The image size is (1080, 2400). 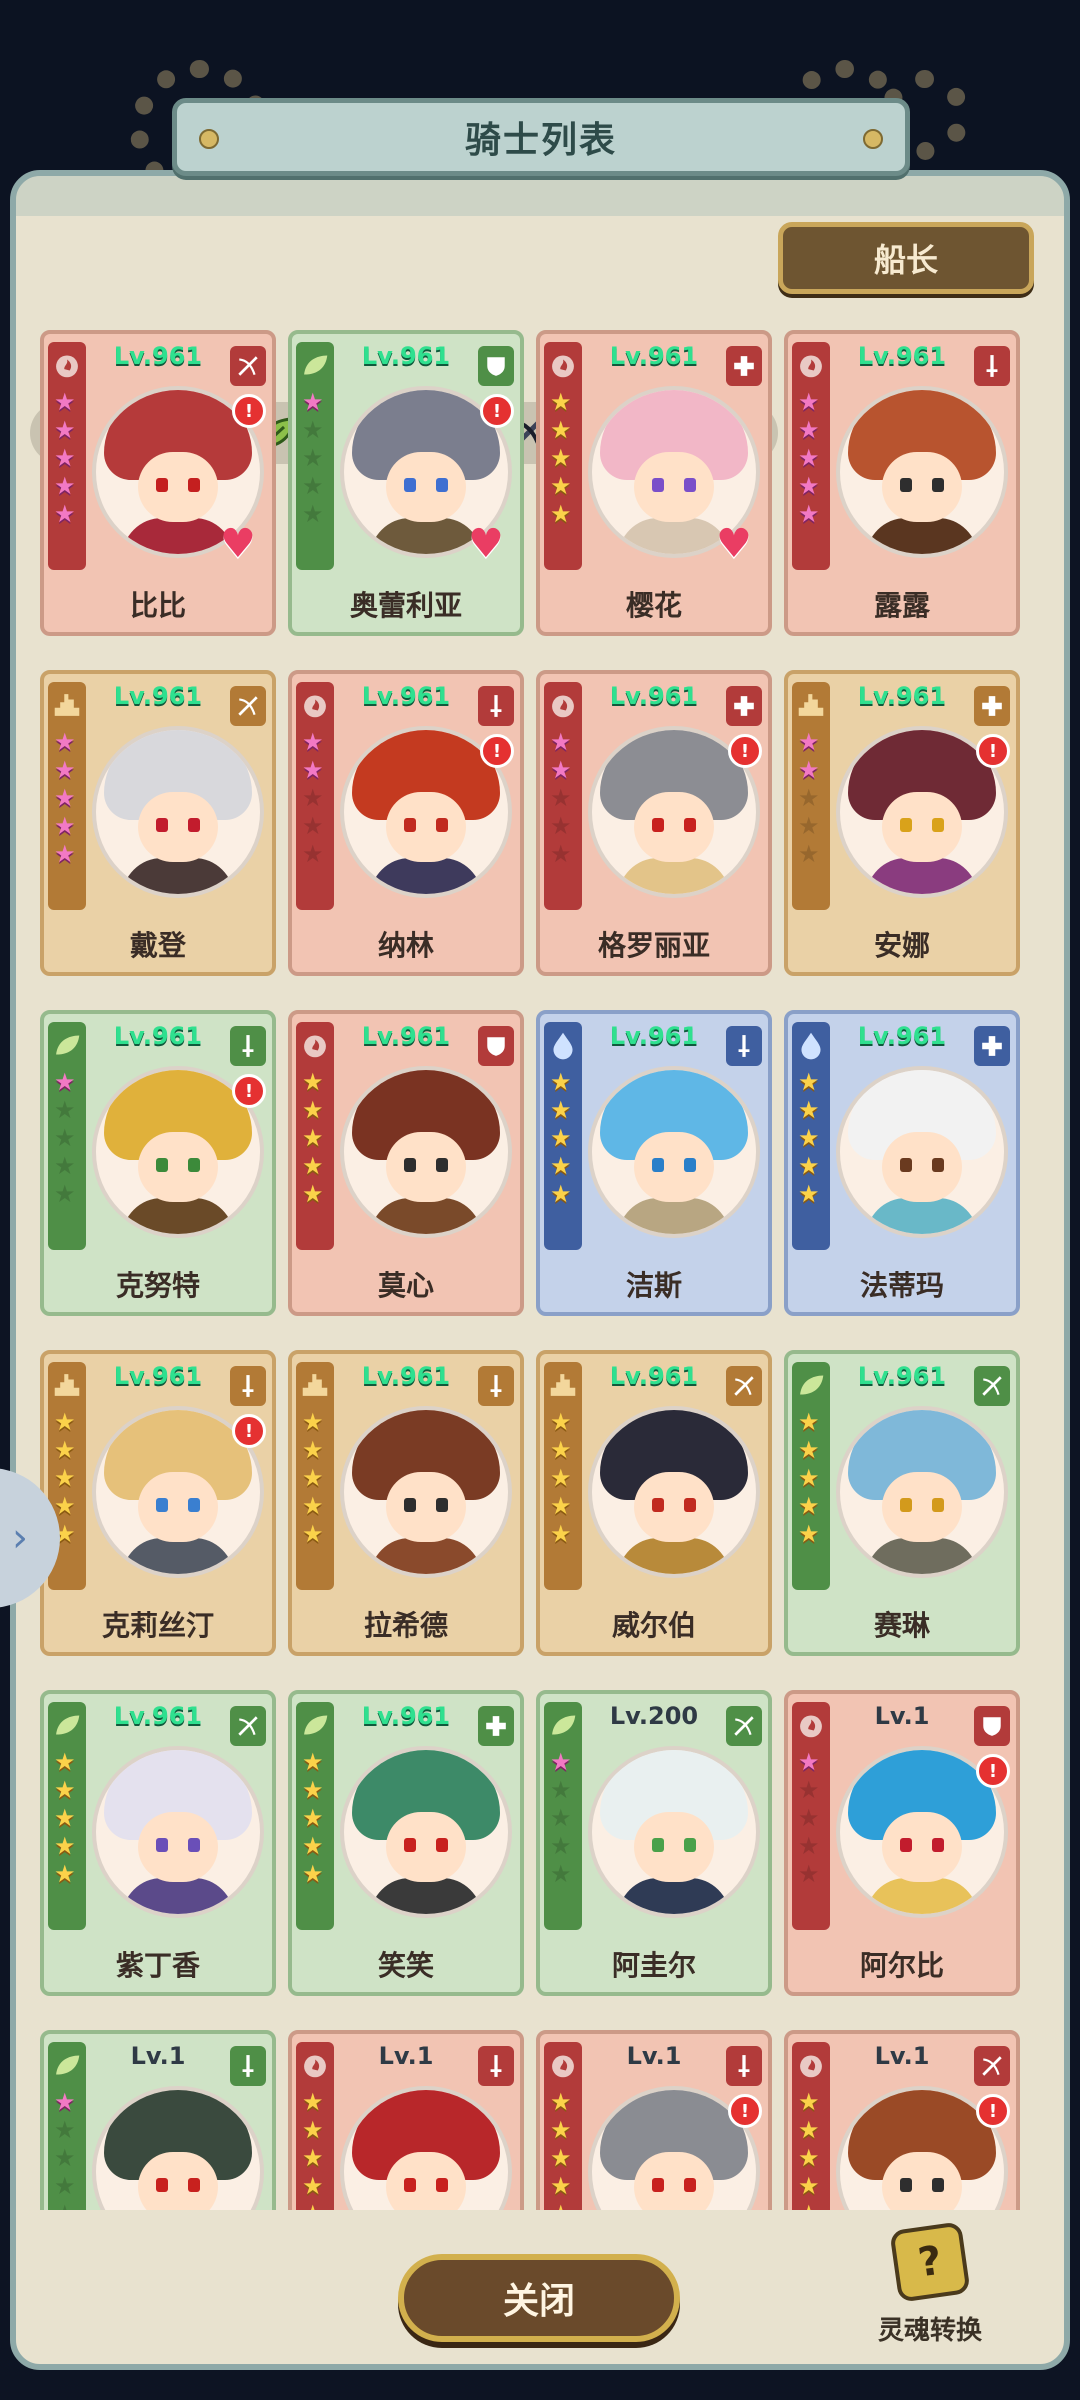 I want to click on hero-level: Lv.200, so click(x=654, y=1716).